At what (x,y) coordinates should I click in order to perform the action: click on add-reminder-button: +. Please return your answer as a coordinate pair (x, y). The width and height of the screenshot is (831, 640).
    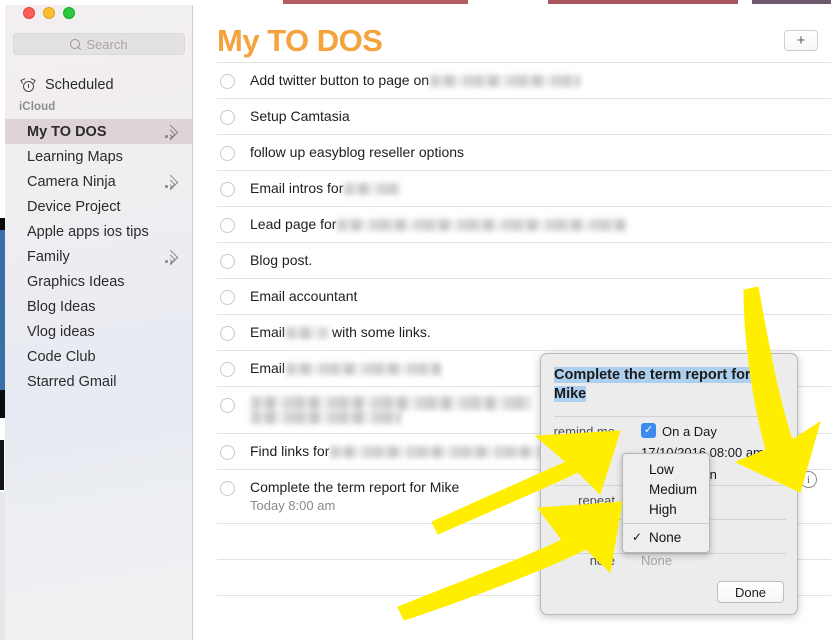
    Looking at the image, I should click on (801, 40).